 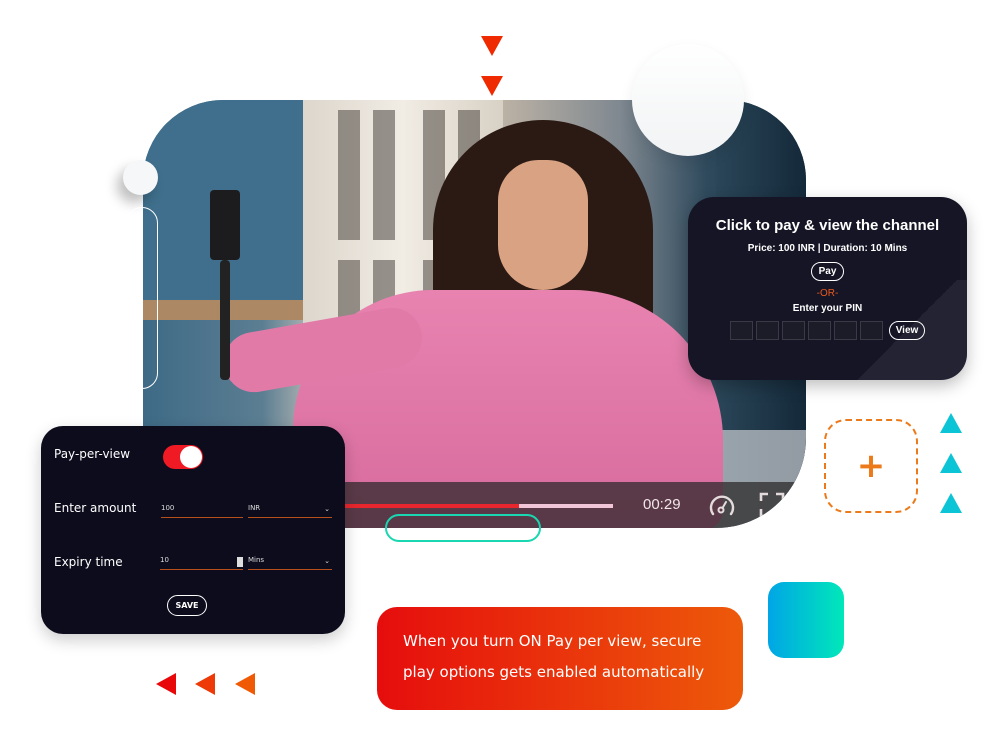 I want to click on banner-line-1: When you turn ON Pay per view, secure, so click(x=552, y=641).